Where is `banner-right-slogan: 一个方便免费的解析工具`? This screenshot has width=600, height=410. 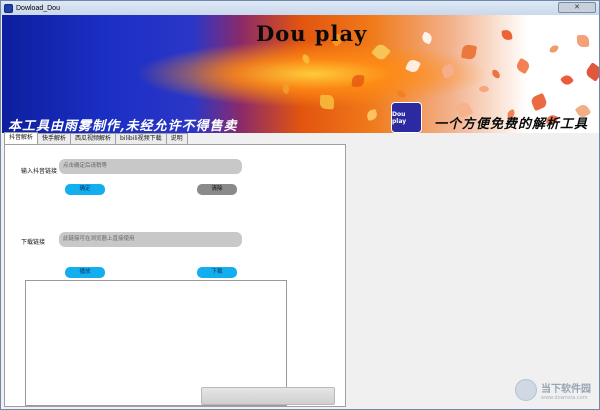
banner-right-slogan: 一个方便免费的解析工具 is located at coordinates (511, 124).